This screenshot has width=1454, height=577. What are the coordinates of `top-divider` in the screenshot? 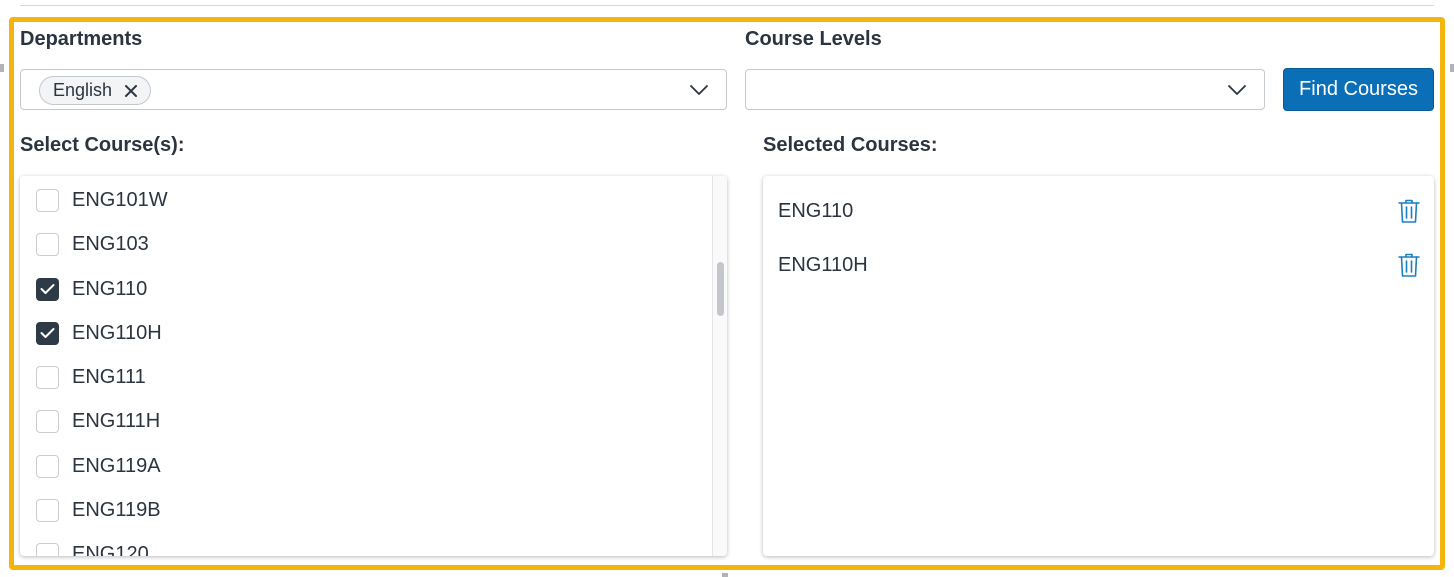 It's located at (727, 5).